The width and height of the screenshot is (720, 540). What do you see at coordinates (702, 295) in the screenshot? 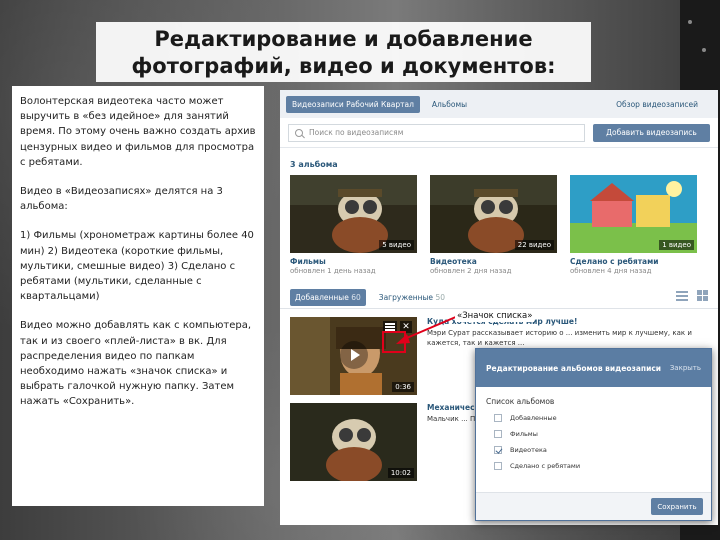
I see `grid-view-icon` at bounding box center [702, 295].